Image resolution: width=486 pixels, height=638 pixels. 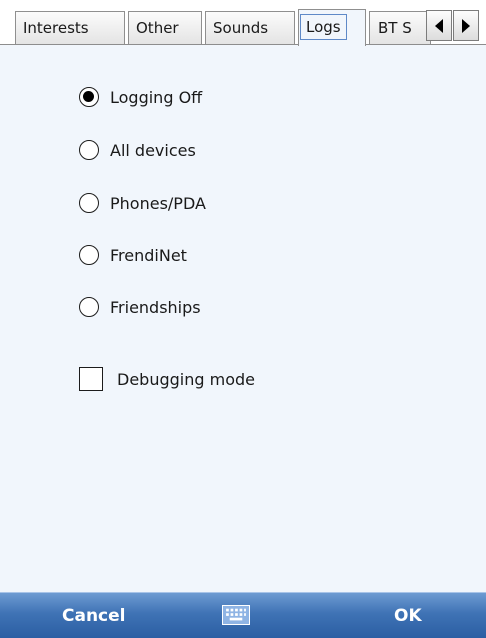 What do you see at coordinates (186, 379) in the screenshot?
I see `checkbox-label: Debugging mode` at bounding box center [186, 379].